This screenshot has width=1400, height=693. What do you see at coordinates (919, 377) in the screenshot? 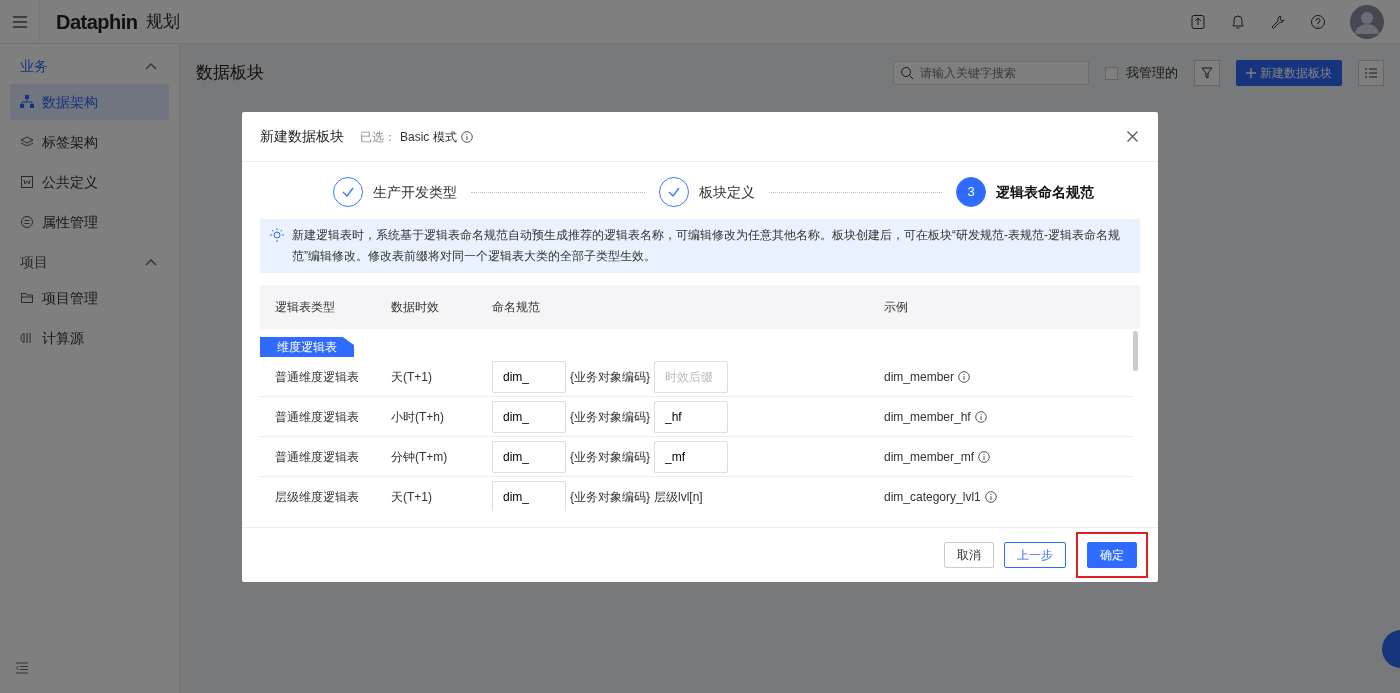
I see `example-name: dim_member` at bounding box center [919, 377].